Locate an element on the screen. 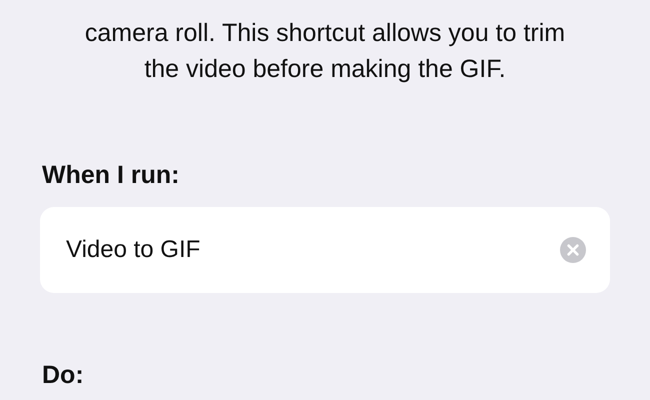  section-heading: Do: is located at coordinates (63, 375).